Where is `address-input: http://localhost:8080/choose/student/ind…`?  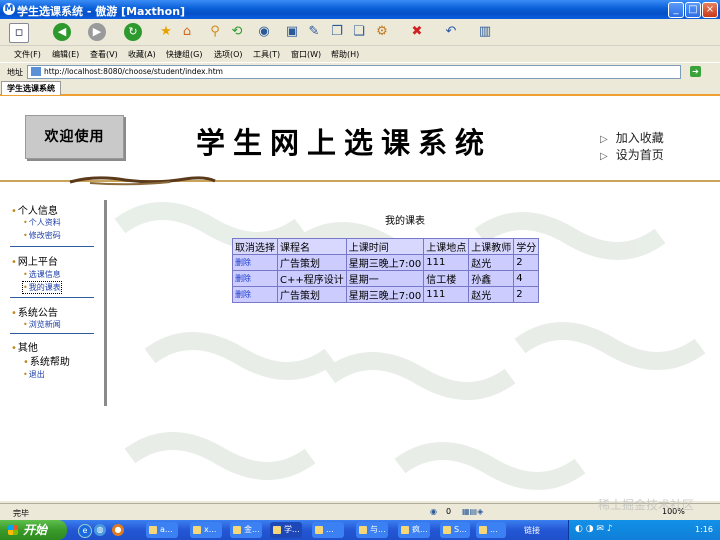 address-input: http://localhost:8080/choose/student/ind… is located at coordinates (354, 72).